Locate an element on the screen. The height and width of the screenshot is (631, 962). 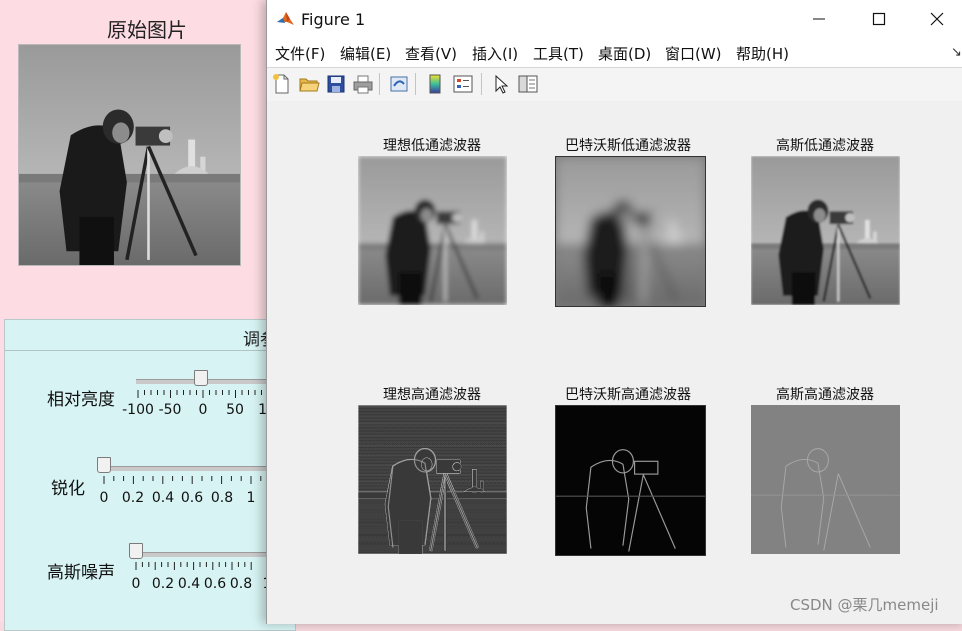
original-image is located at coordinates (129, 155).